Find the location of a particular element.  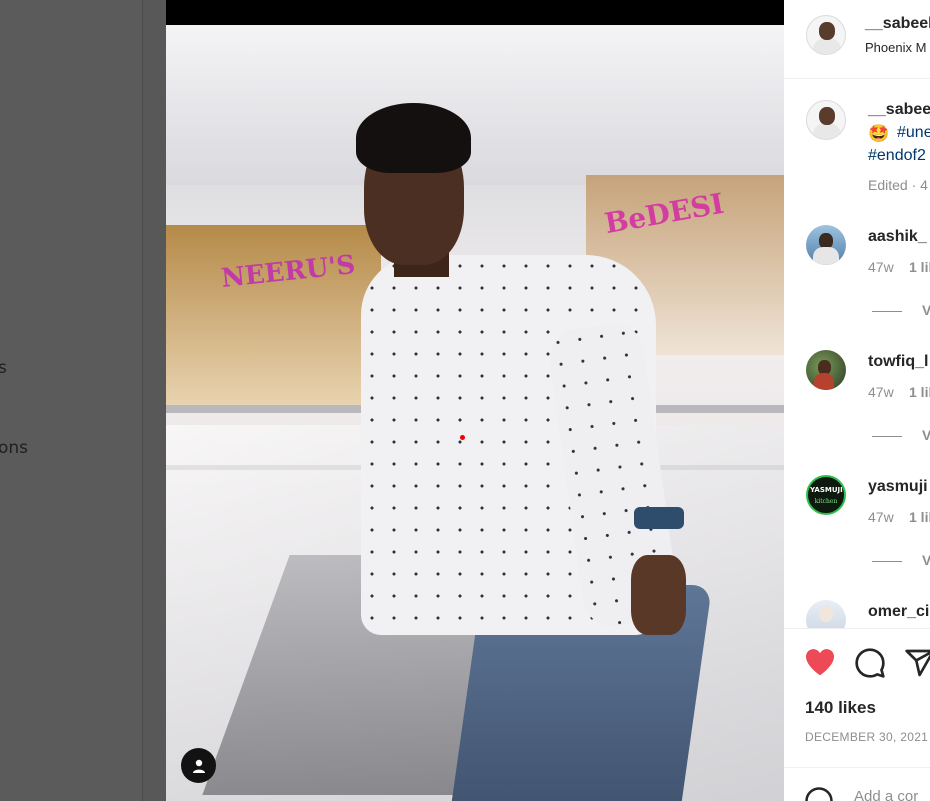

emoji-button is located at coordinates (819, 793).